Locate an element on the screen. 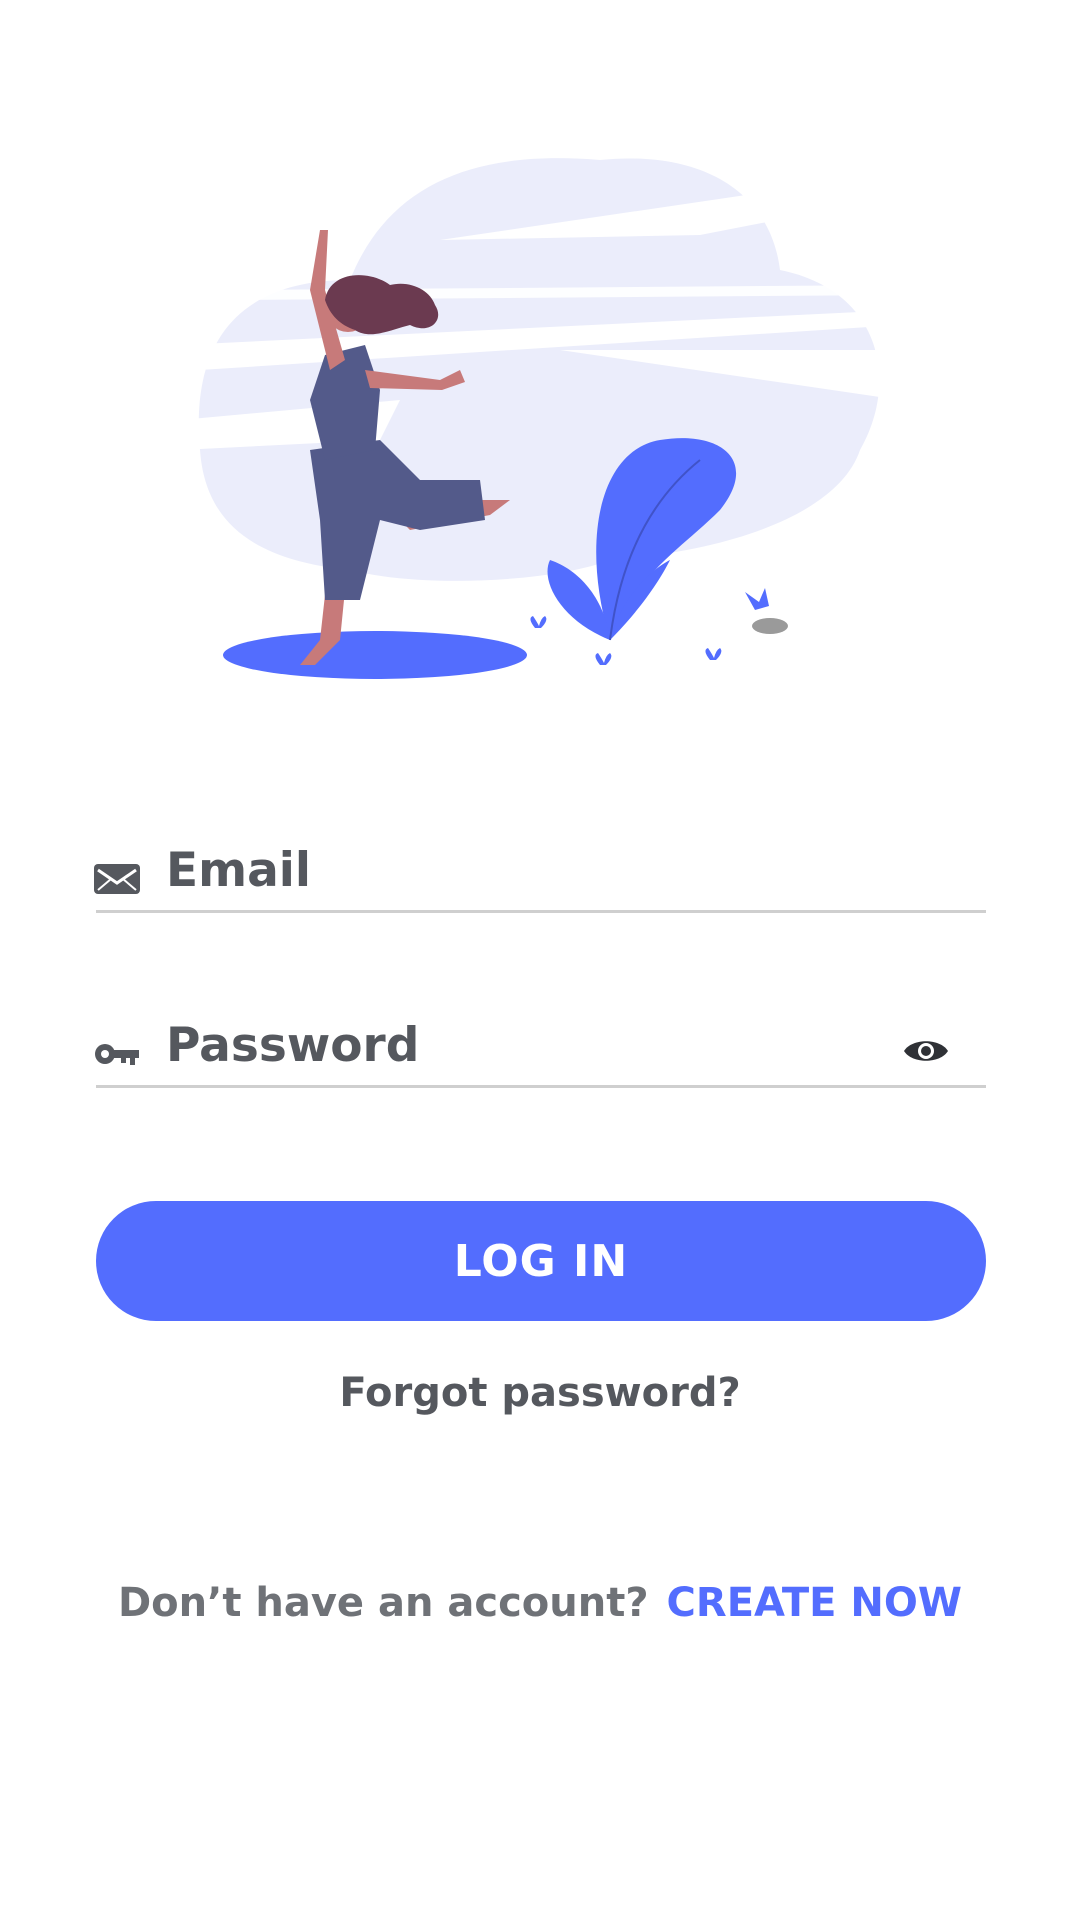 Image resolution: width=1080 pixels, height=1920 pixels. forgot-password-link: Forgot password? is located at coordinates (540, 1393).